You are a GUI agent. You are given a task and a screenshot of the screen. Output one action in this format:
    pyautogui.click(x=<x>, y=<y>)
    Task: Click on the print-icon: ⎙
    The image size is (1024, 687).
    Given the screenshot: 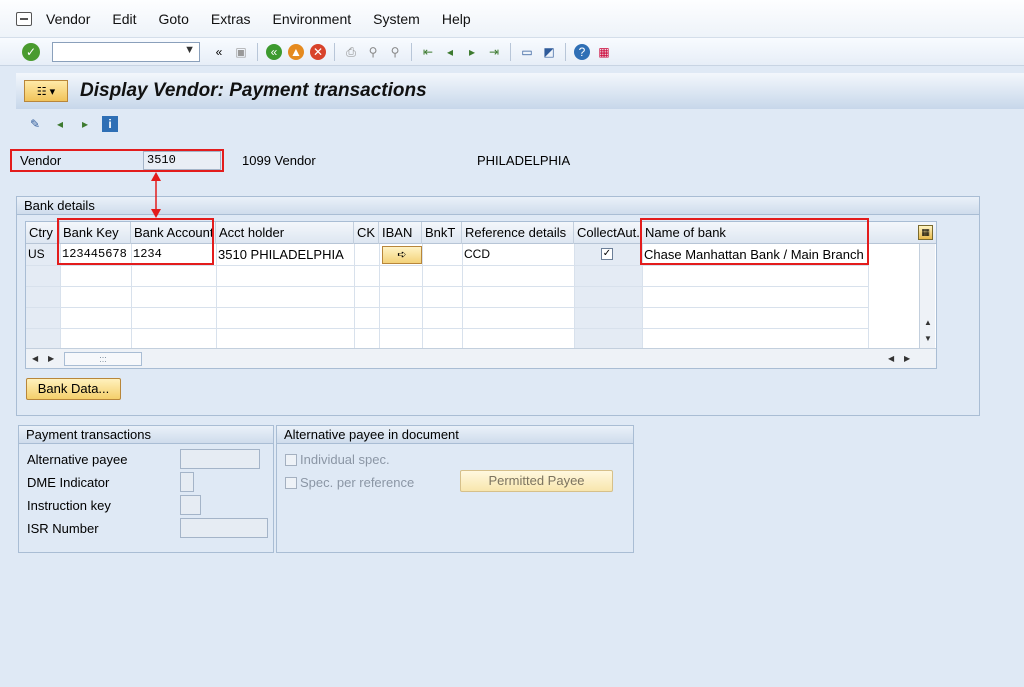 What is the action you would take?
    pyautogui.click(x=351, y=52)
    